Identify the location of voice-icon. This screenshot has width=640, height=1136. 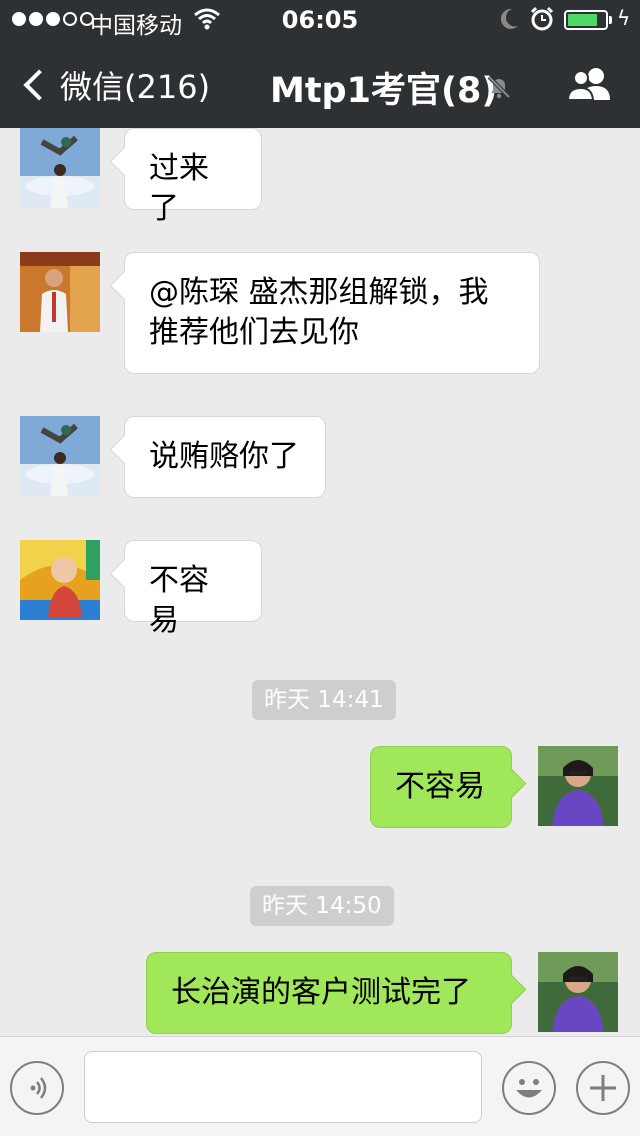
(38, 1088).